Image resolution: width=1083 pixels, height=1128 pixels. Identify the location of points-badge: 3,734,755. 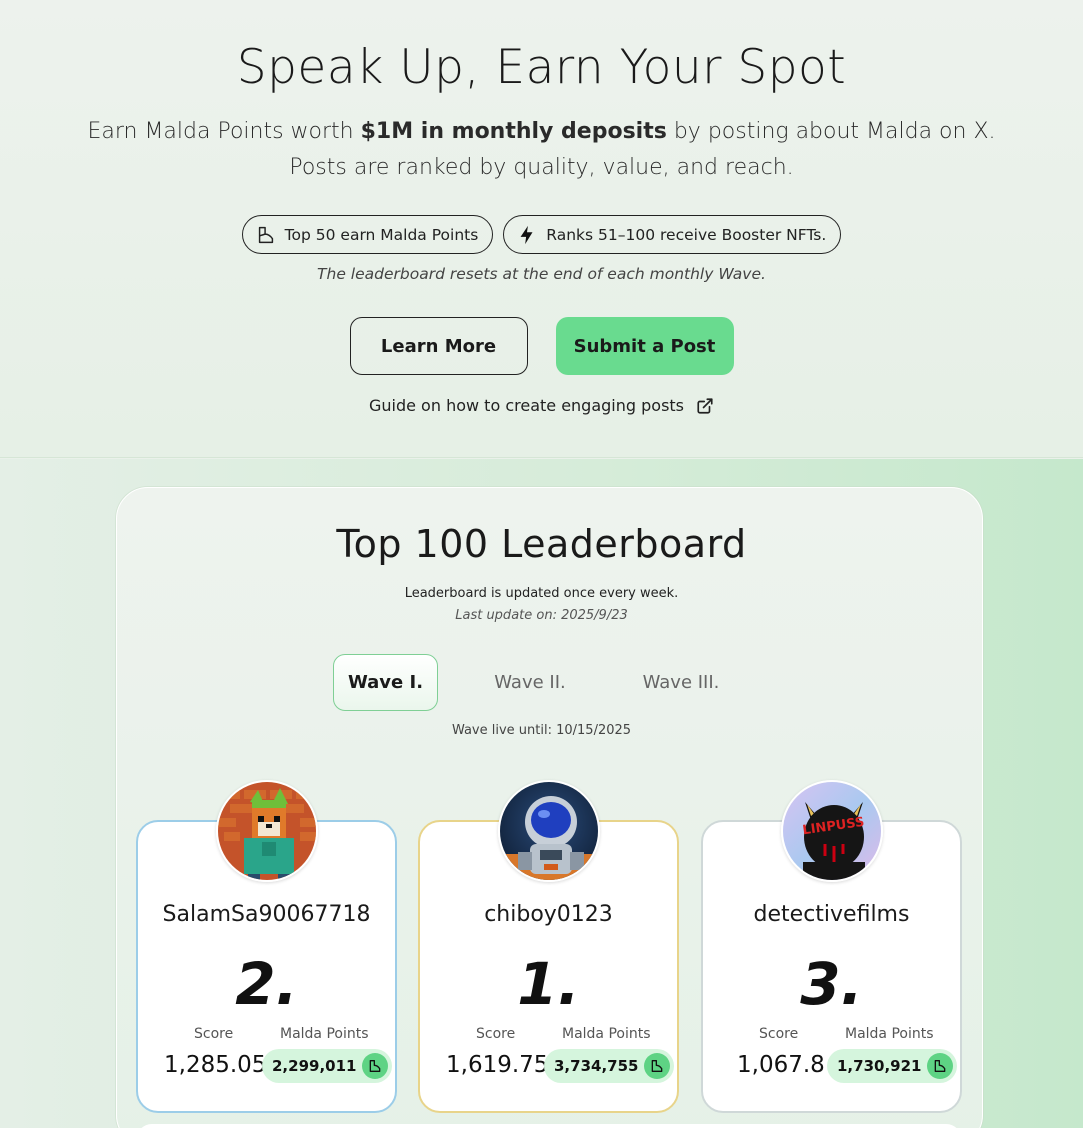
(609, 1066).